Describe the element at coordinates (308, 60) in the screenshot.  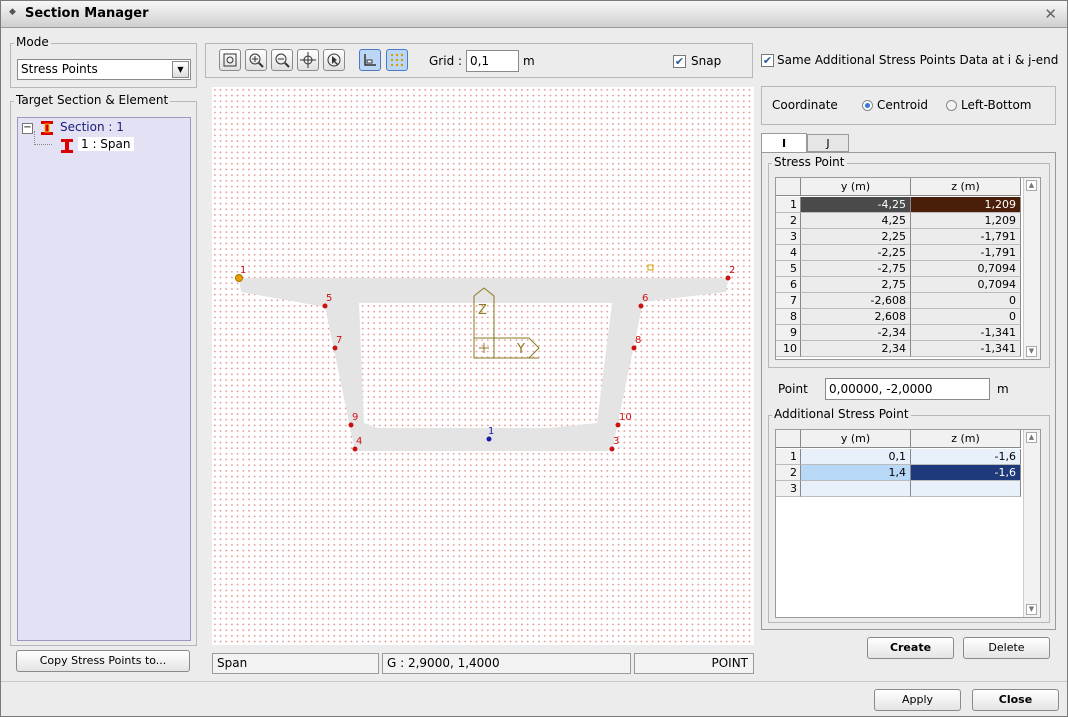
I see `pan-button` at that location.